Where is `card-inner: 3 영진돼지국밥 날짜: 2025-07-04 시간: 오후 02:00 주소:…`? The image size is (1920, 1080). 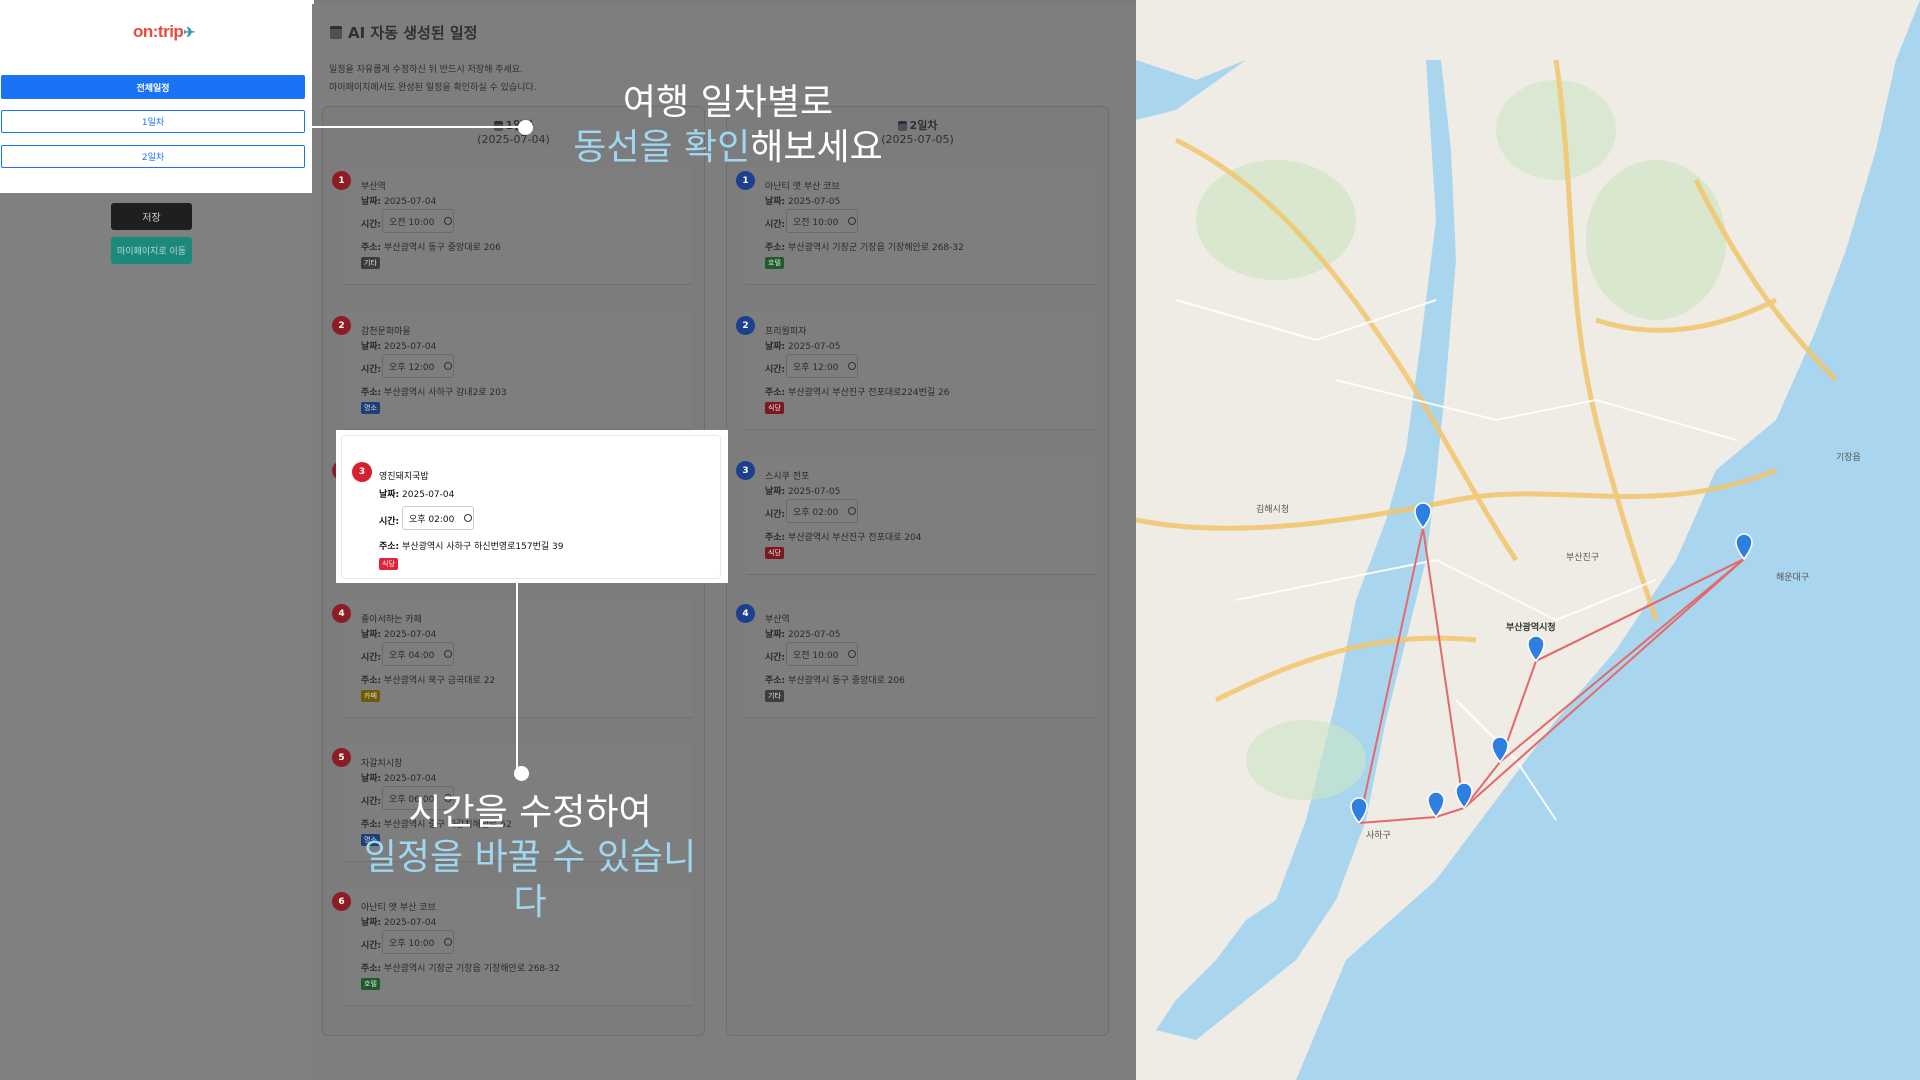
card-inner: 3 영진돼지국밥 날짜: 2025-07-04 시간: 오후 02:00 주소:… is located at coordinates (531, 507).